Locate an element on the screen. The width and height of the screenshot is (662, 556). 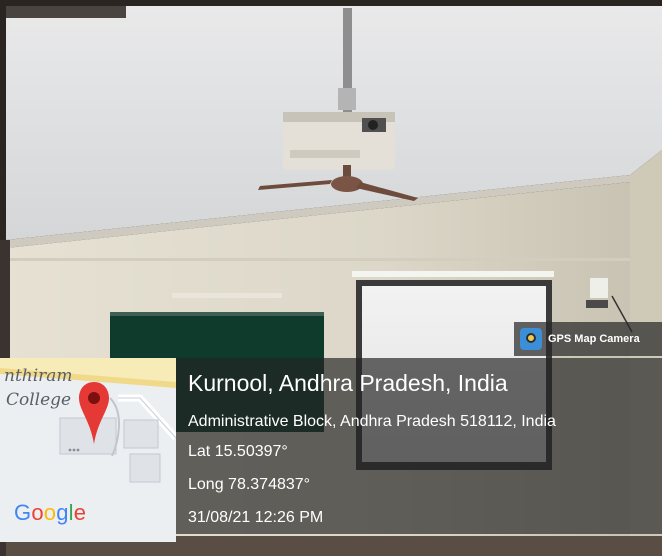
gps-map-camera-label: GPS Map Camera is located at coordinates (594, 339).